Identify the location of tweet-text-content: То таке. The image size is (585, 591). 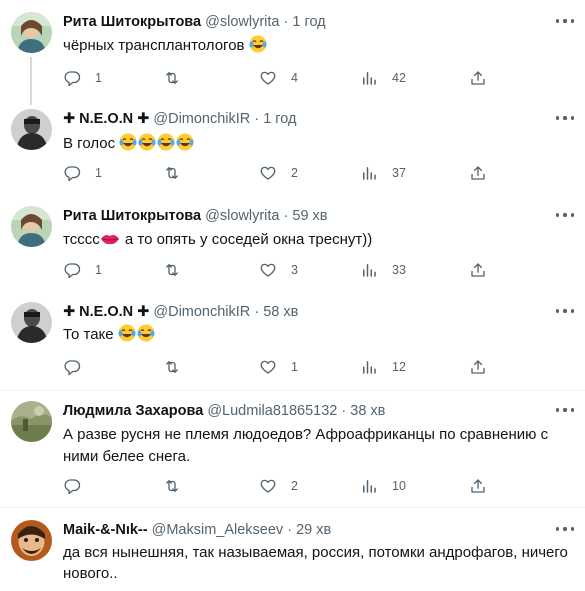
(88, 334).